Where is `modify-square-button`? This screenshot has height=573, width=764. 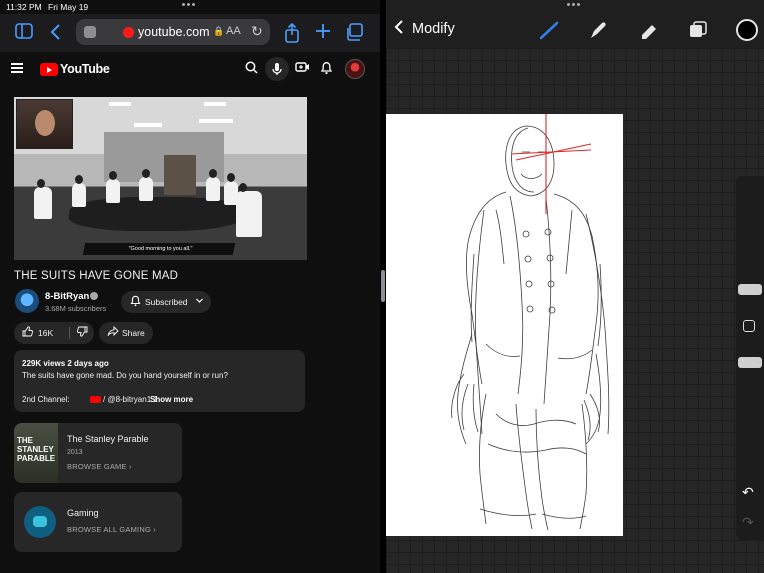
modify-square-button is located at coordinates (749, 326).